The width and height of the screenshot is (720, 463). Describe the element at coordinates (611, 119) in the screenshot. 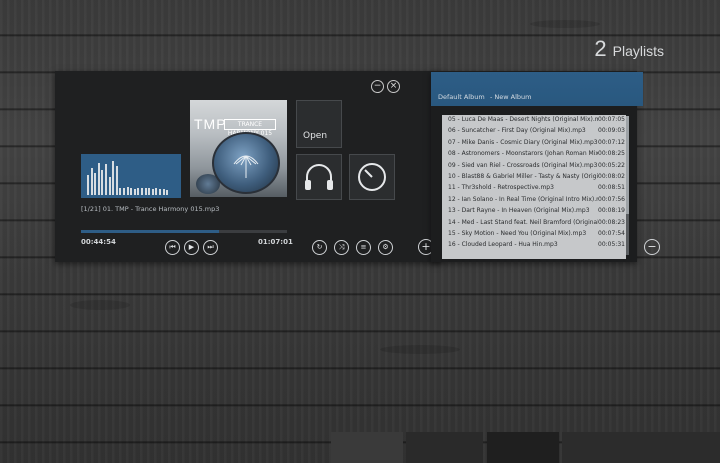

I see `track-duration: 00:07:05` at that location.